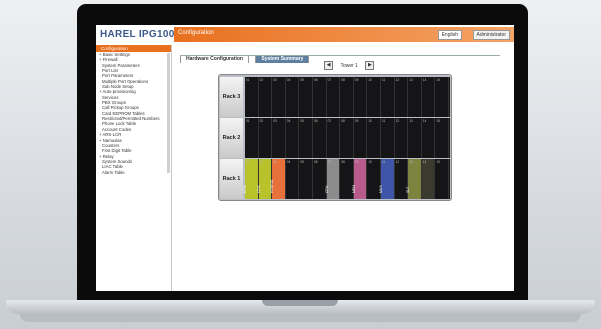  Describe the element at coordinates (408, 189) in the screenshot. I see `card-label: SLT` at that location.